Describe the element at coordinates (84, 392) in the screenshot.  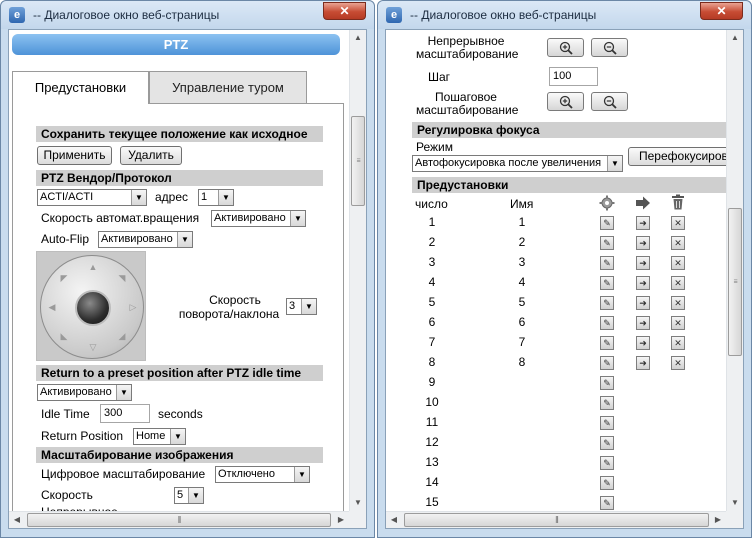
I see `return-preset-select: Активировано ▼` at that location.